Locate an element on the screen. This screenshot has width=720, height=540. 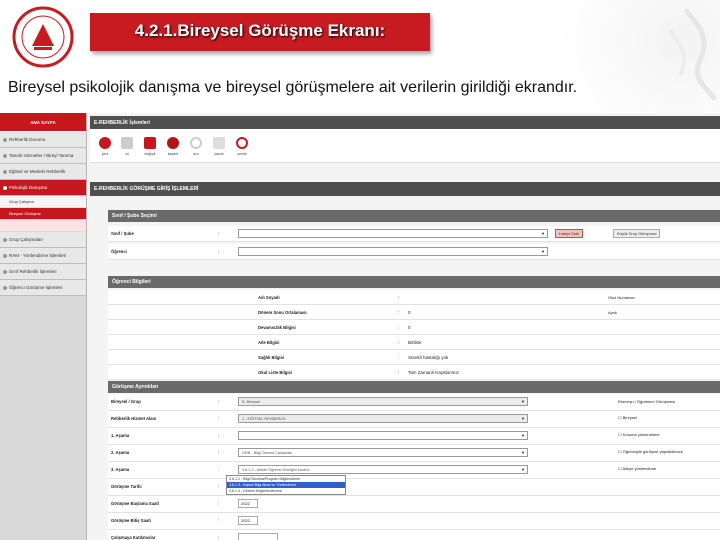
section-bar: E-REHBERLİK İşlemleri is located at coordinates (405, 123).